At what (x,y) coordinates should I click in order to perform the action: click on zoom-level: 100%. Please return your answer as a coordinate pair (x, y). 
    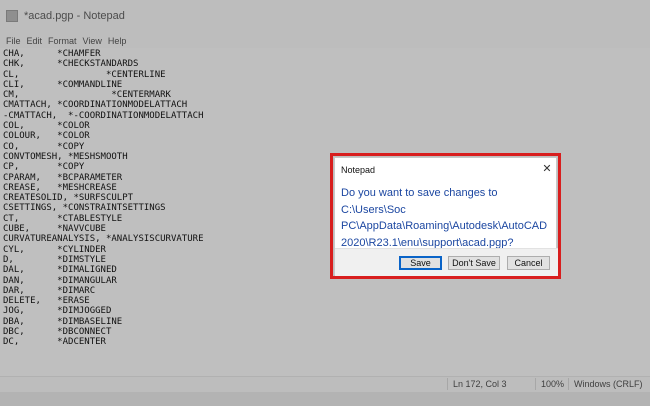
    Looking at the image, I should click on (553, 384).